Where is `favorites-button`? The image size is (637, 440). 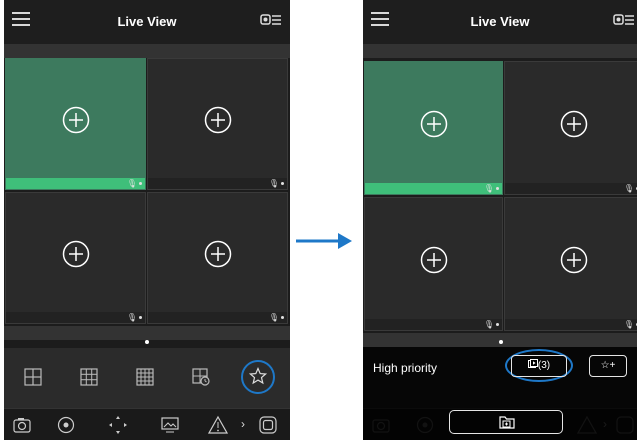 favorites-button is located at coordinates (258, 377).